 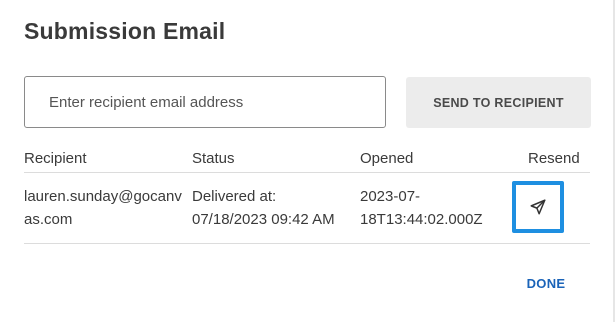 I want to click on opened-timestamp: 2023-07-18T13:44:02.000Z, so click(x=421, y=208).